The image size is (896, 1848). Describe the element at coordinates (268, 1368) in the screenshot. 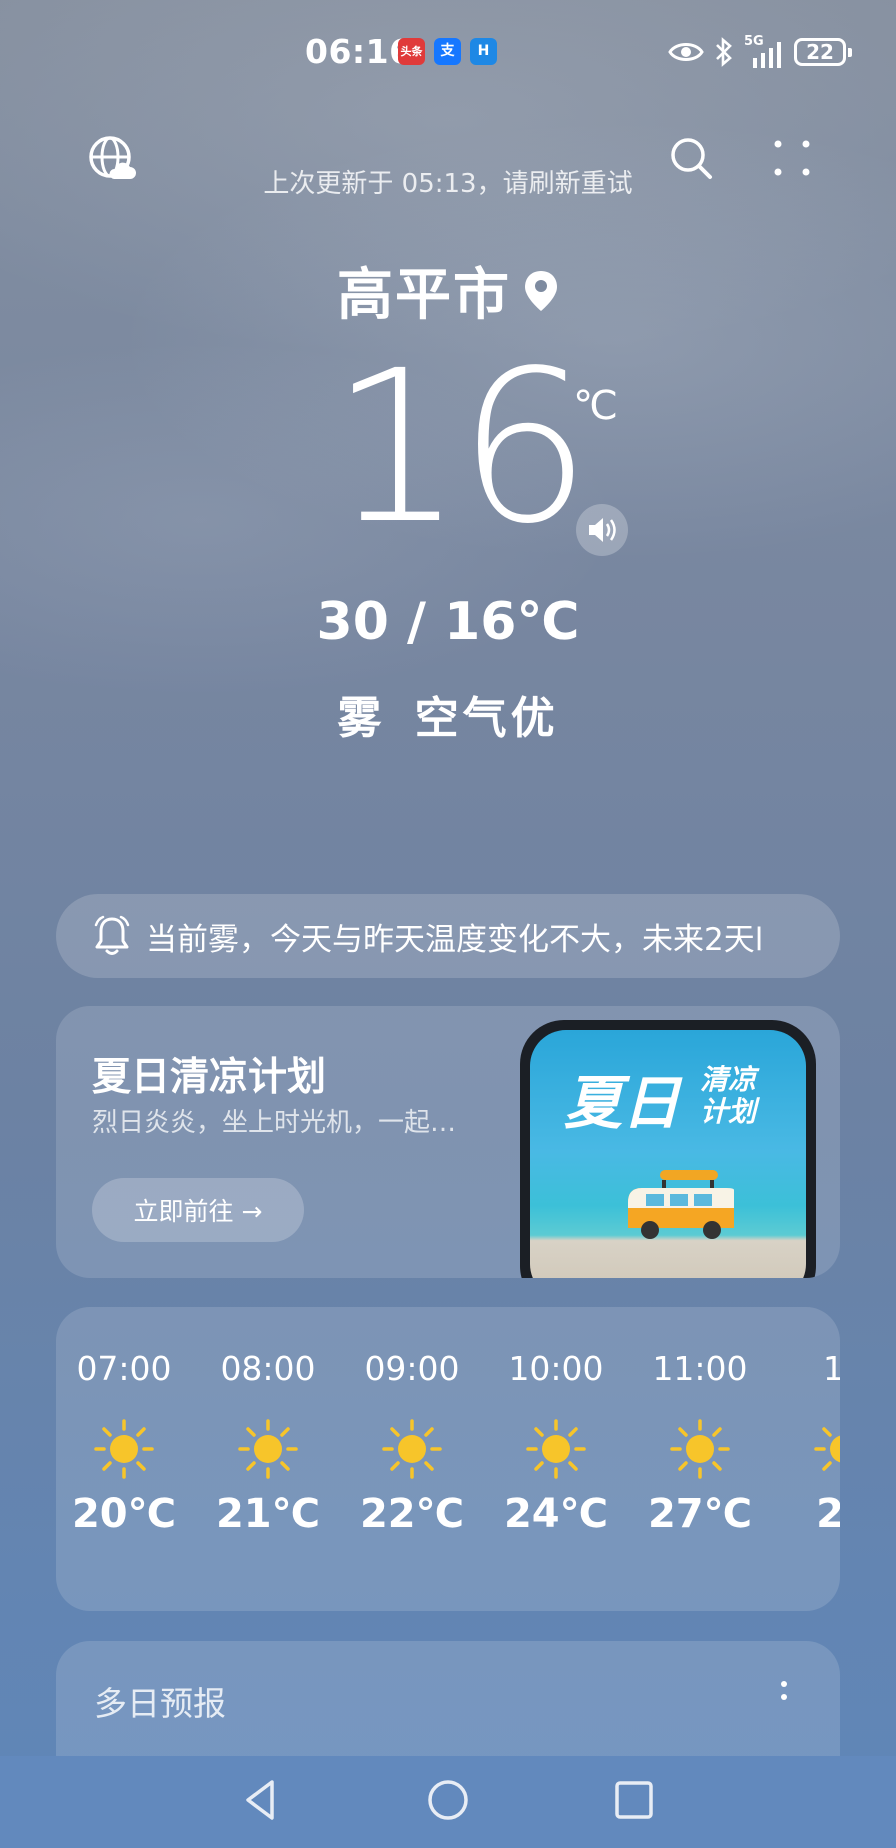

I see `hour-time: 08:00` at that location.